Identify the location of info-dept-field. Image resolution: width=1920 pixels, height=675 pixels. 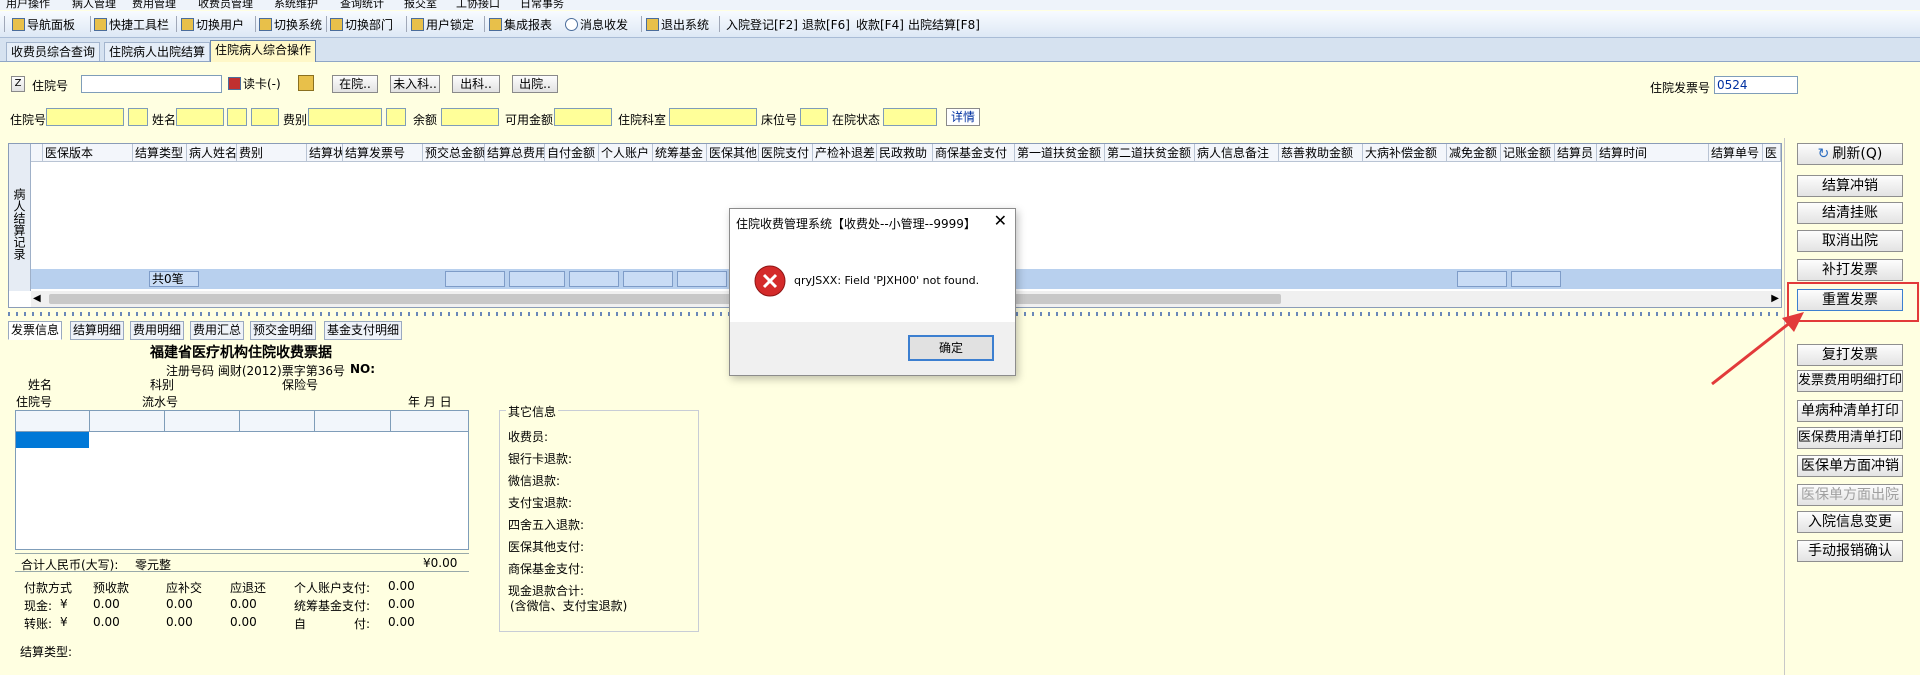
(713, 117).